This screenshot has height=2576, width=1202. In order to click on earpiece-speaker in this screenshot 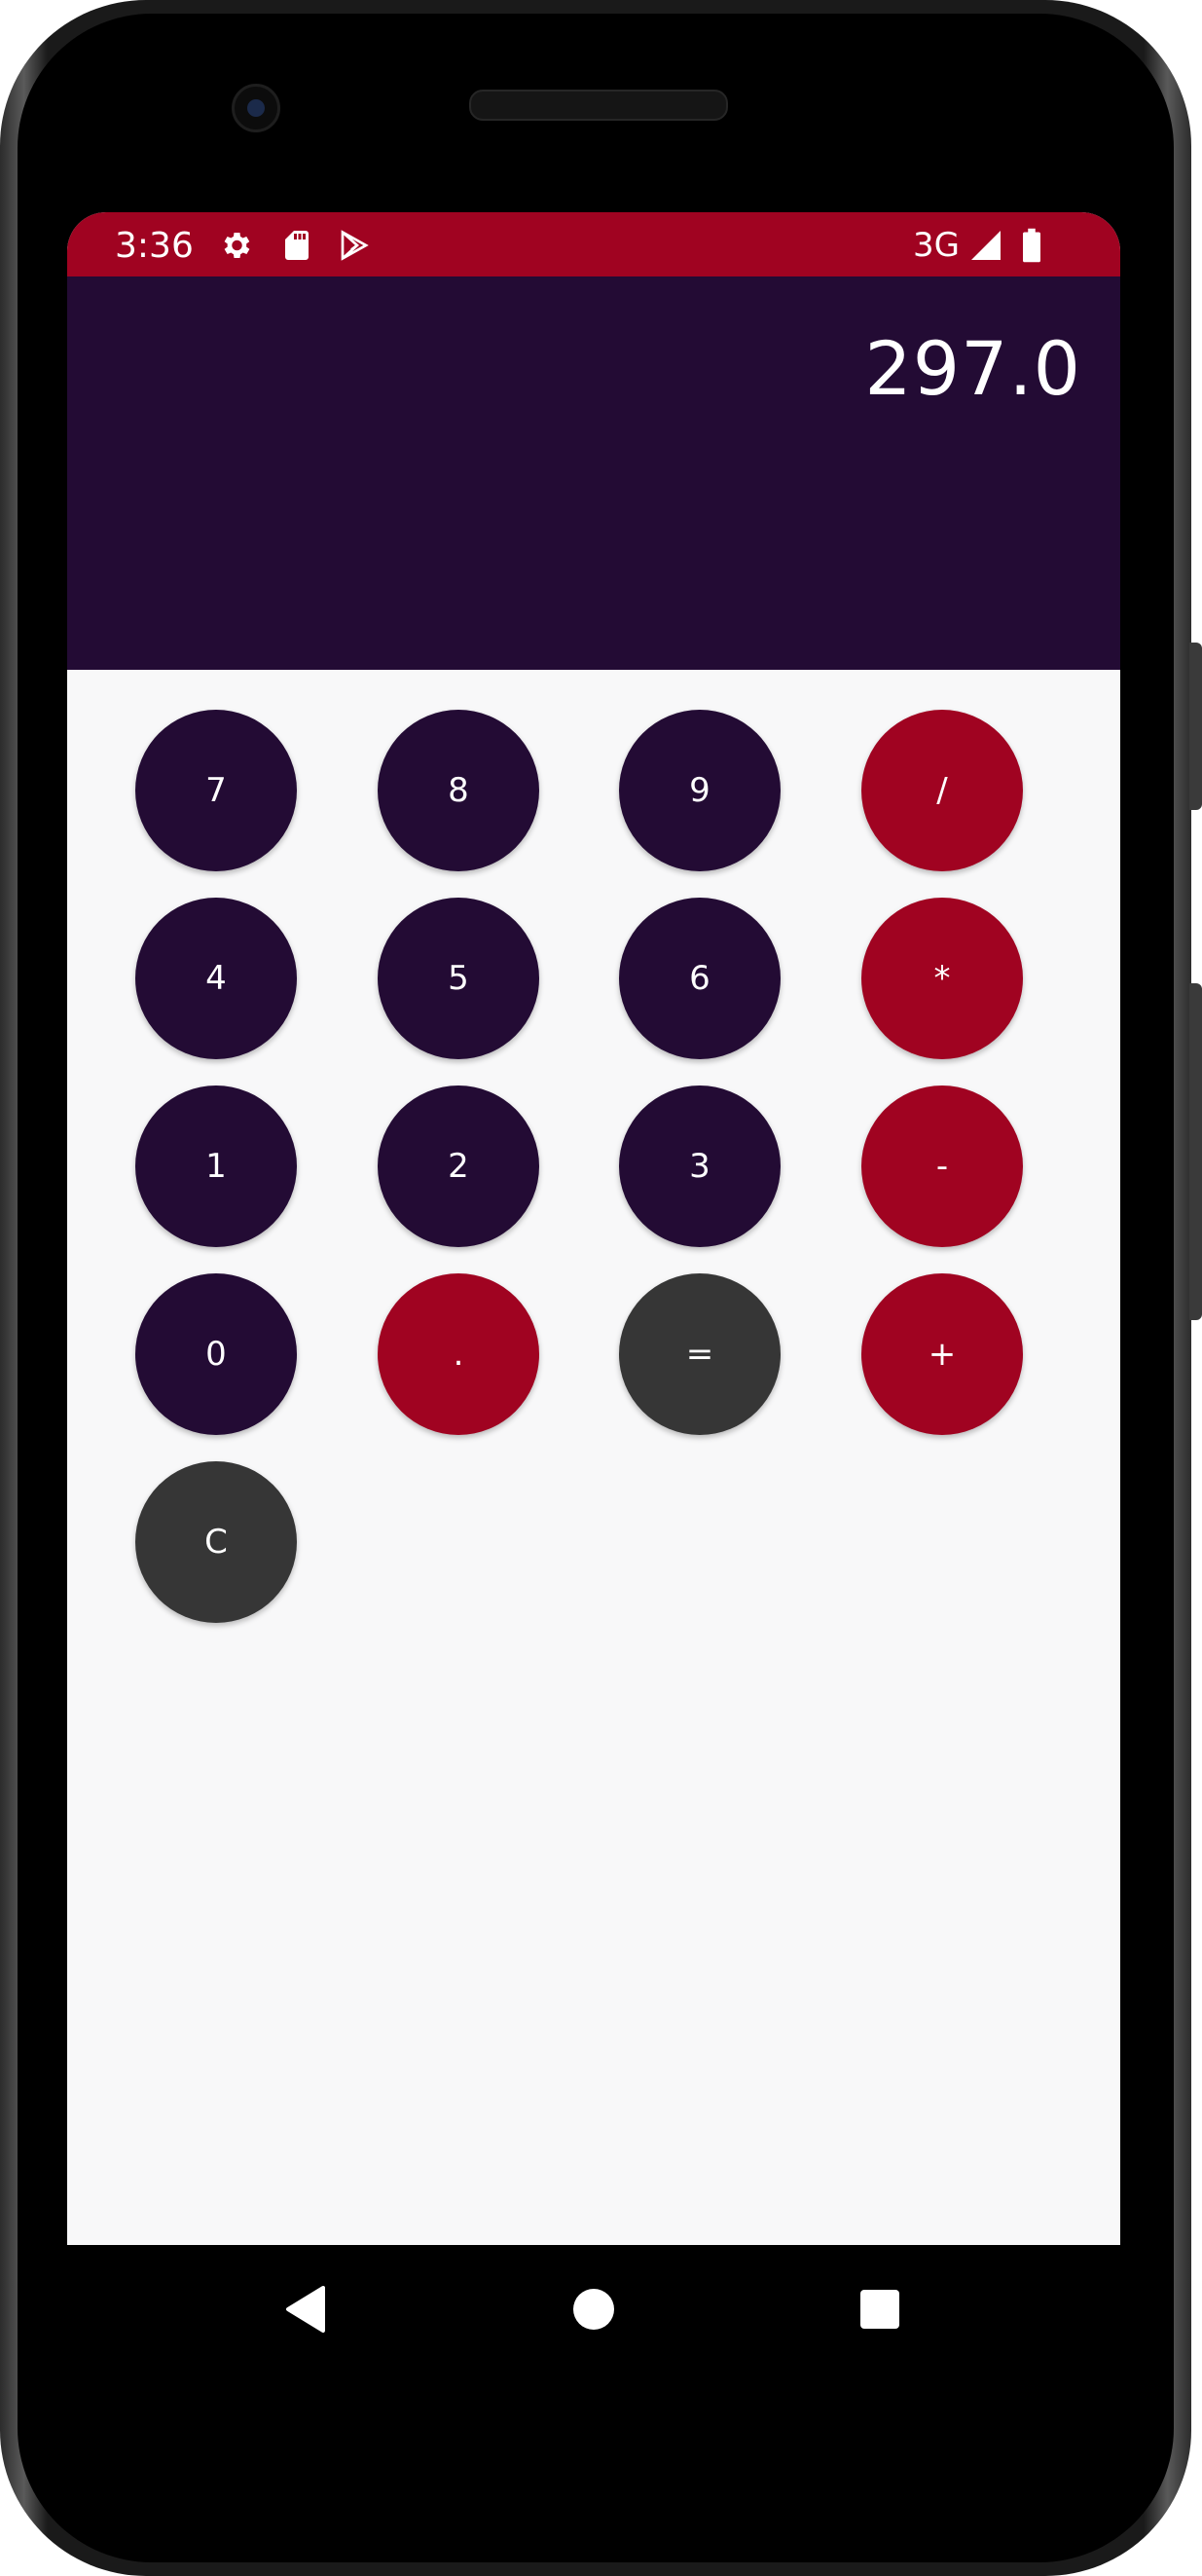, I will do `click(598, 105)`.